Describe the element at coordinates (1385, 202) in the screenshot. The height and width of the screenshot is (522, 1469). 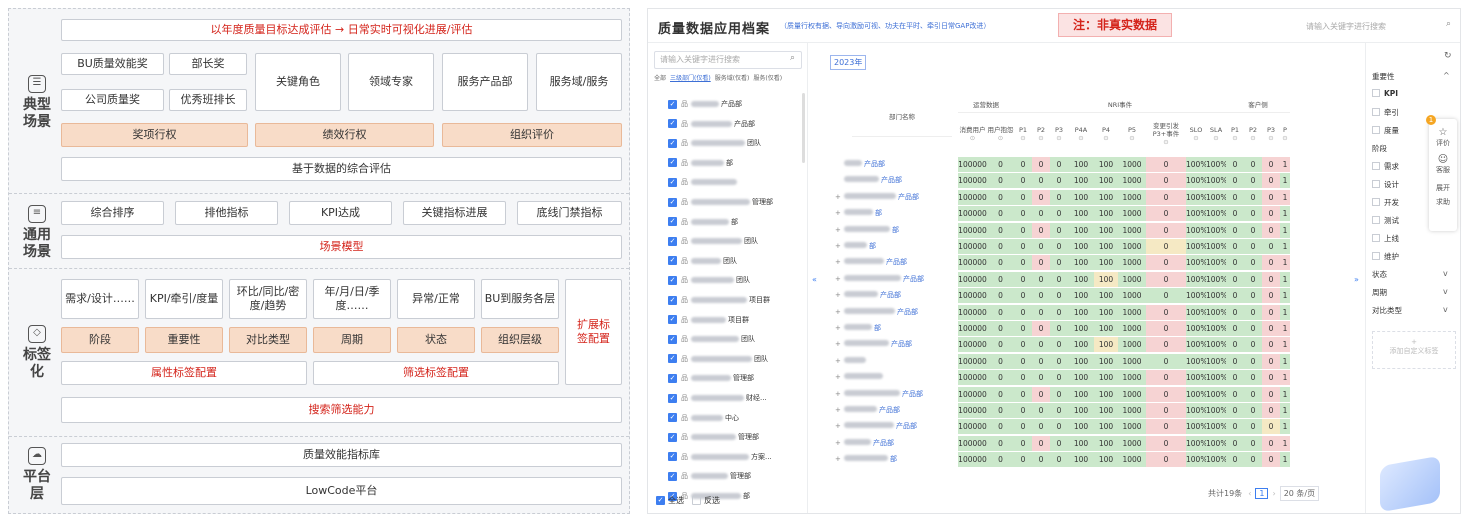
I see `filter-option: 开发` at that location.